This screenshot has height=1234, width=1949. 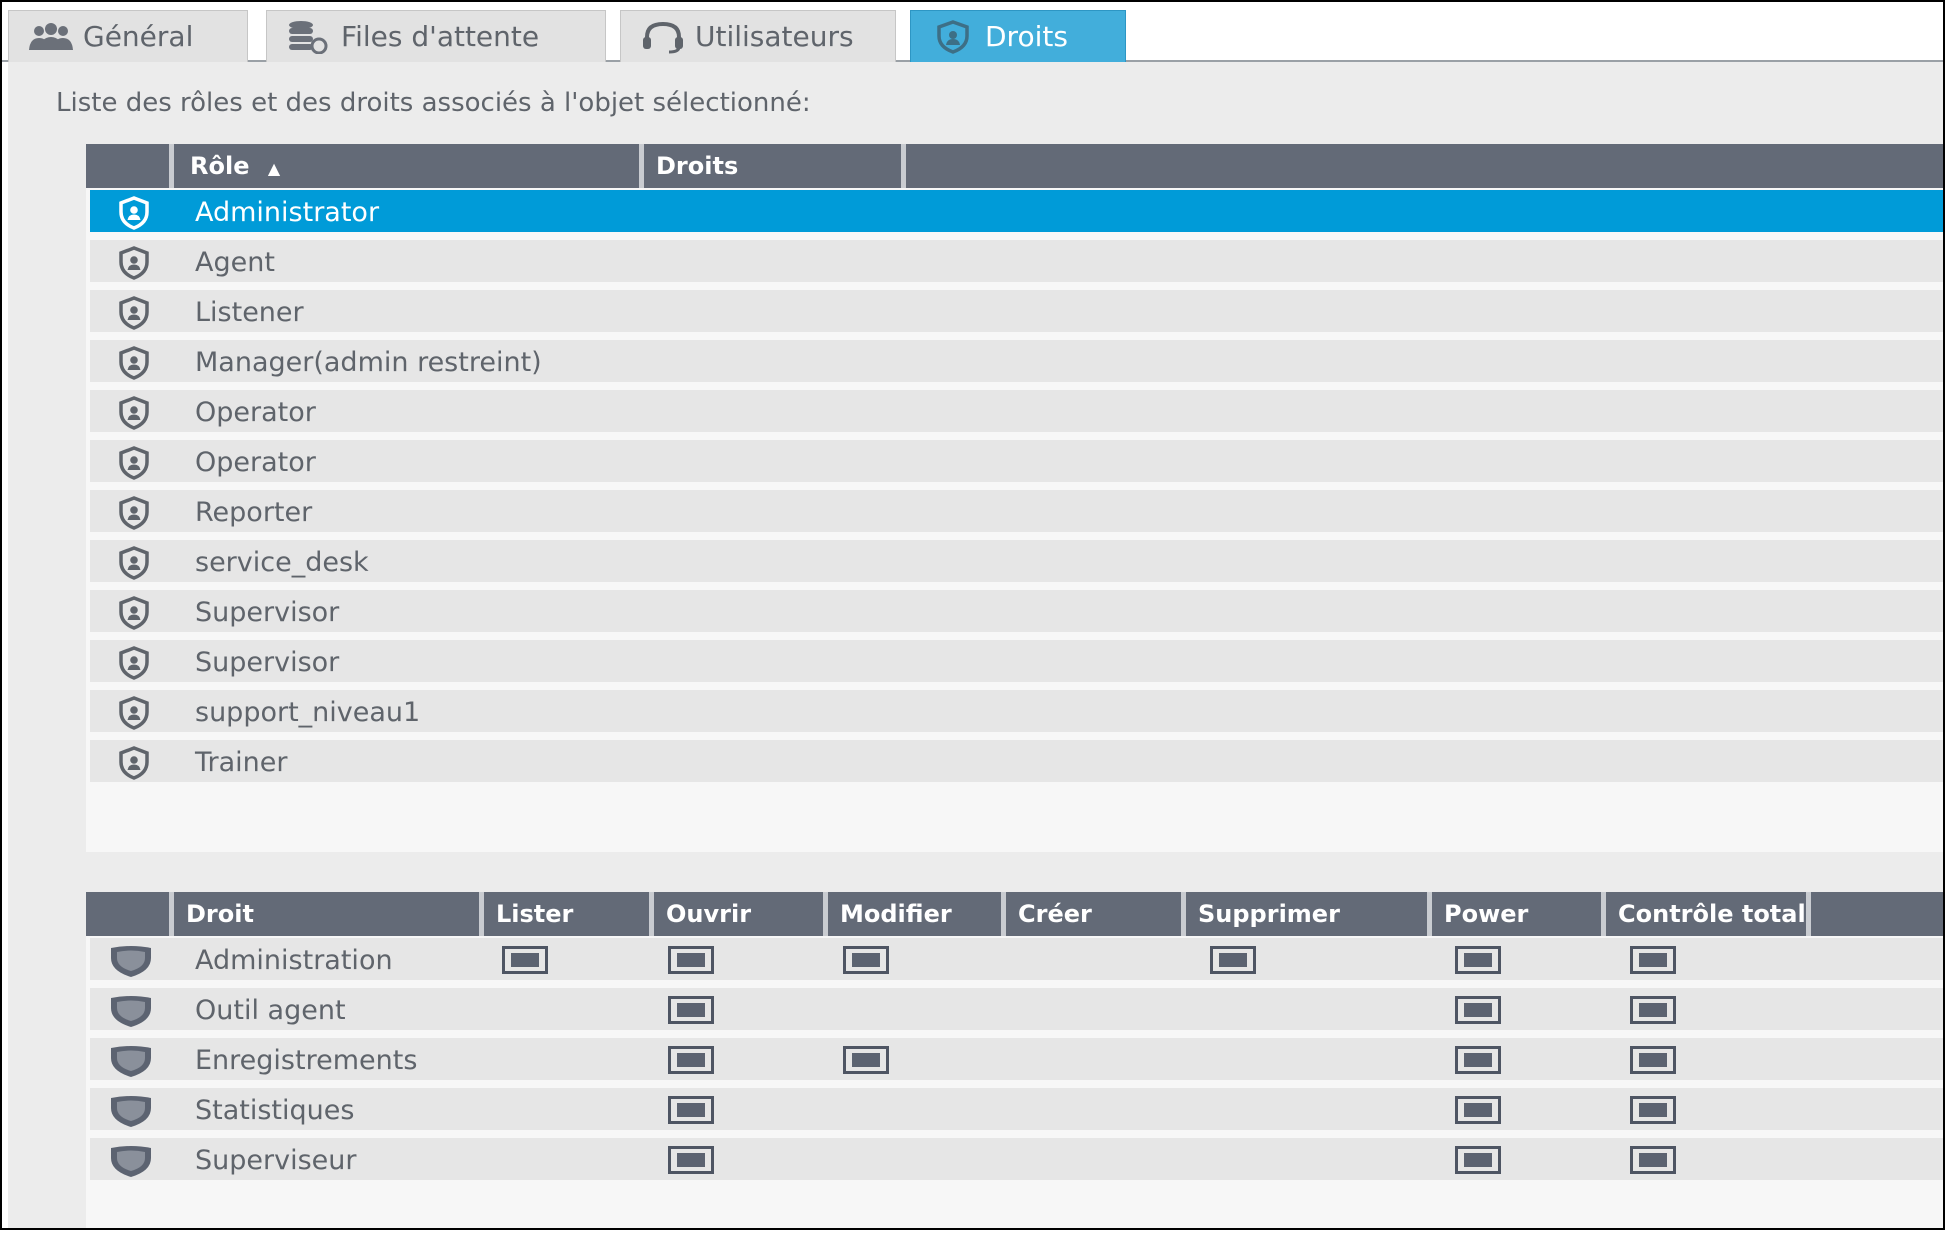 I want to click on role-label: Administrator, so click(x=287, y=212).